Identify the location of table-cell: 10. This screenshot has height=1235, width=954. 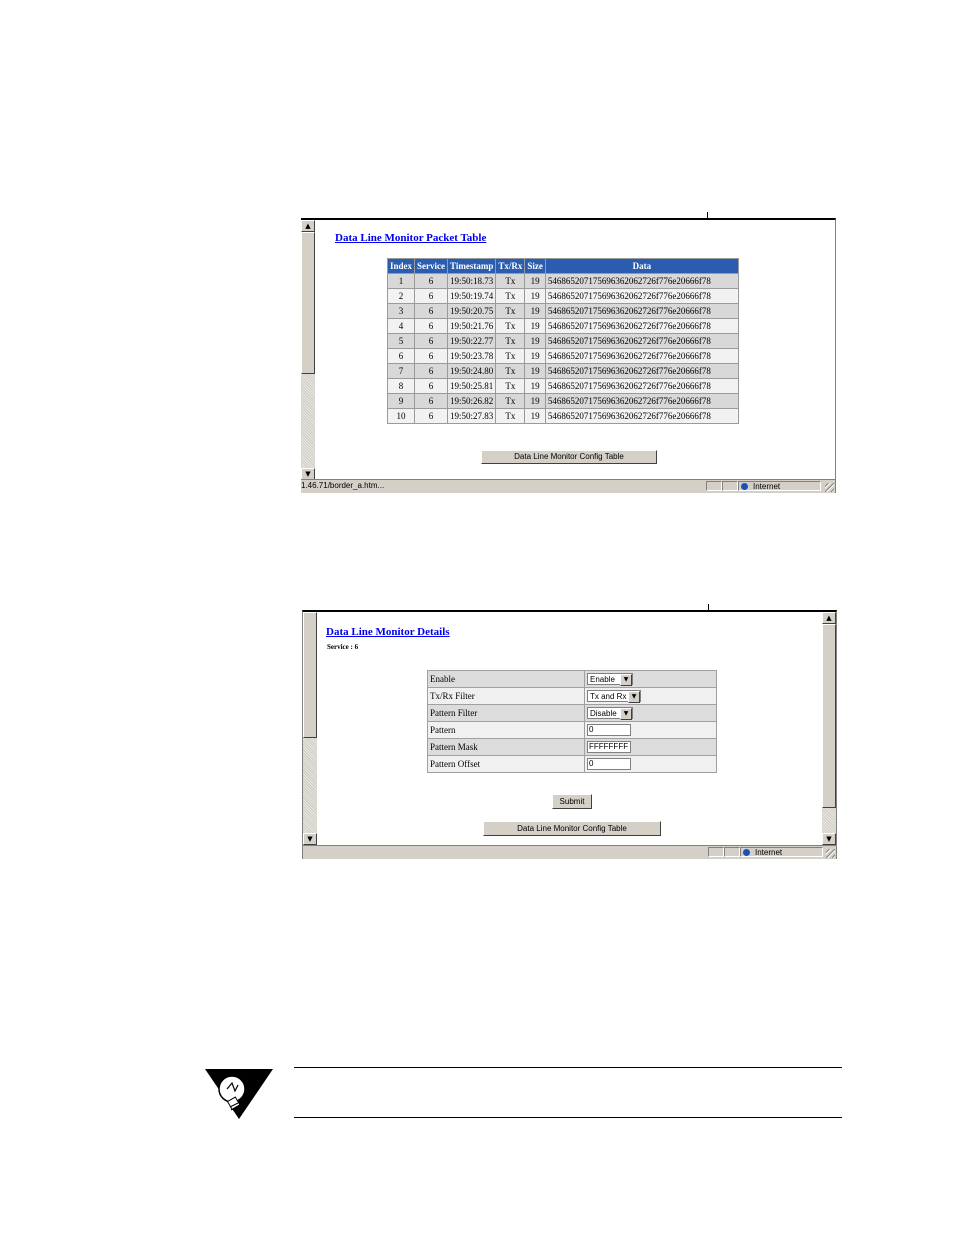
(401, 416).